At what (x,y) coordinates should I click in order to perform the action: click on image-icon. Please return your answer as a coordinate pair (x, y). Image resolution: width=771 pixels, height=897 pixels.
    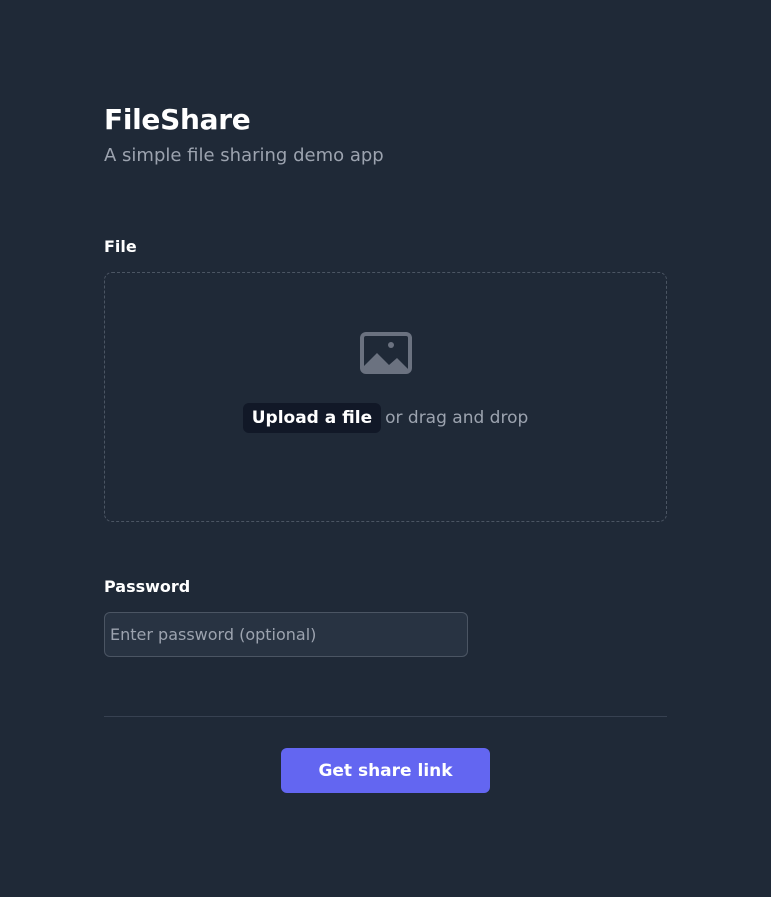
    Looking at the image, I should click on (386, 353).